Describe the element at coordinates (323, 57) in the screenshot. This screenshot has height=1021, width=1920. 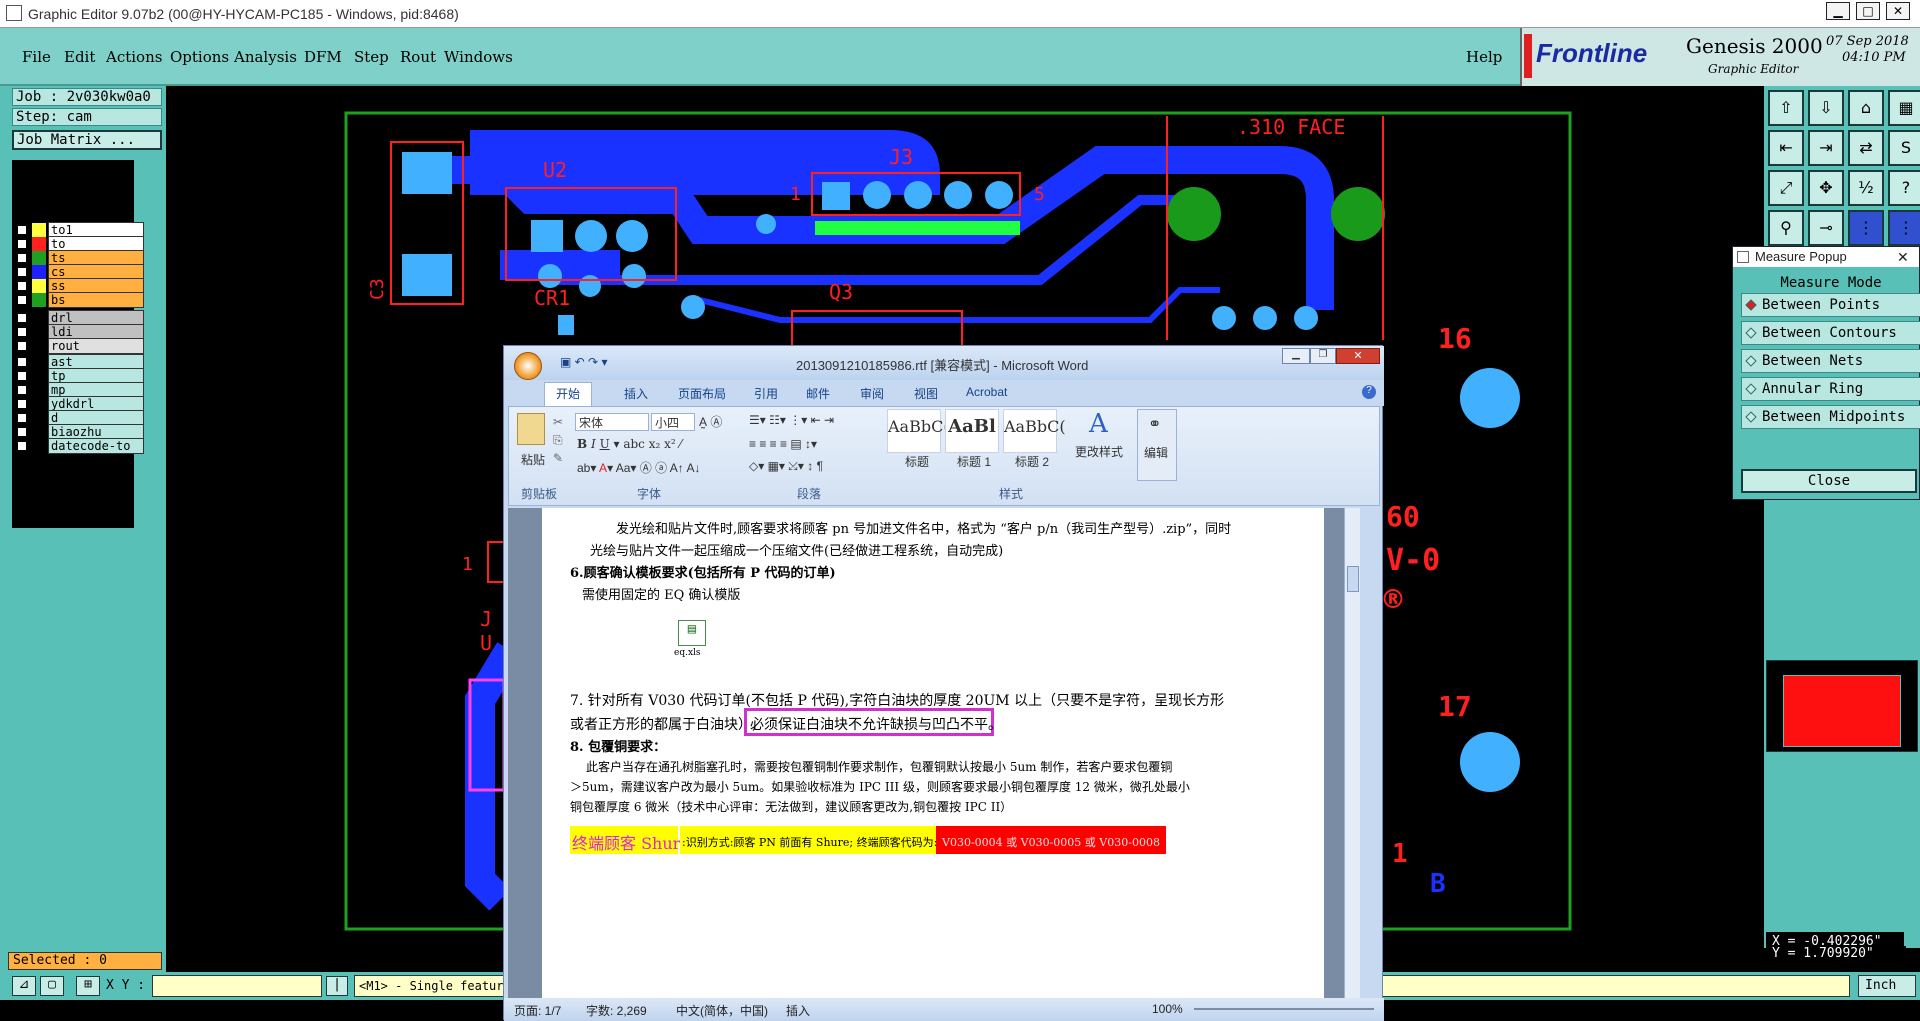
I see `menu-dfm: DFM` at that location.